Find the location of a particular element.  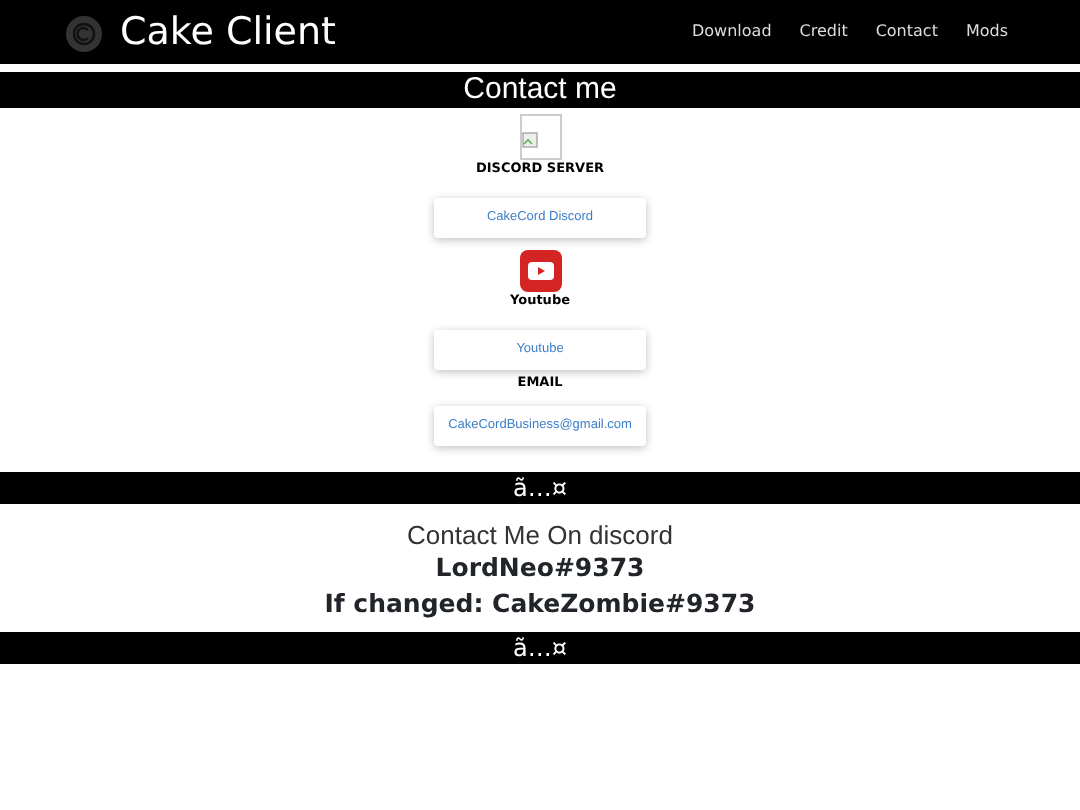

page-heading: Contact me is located at coordinates (540, 90).